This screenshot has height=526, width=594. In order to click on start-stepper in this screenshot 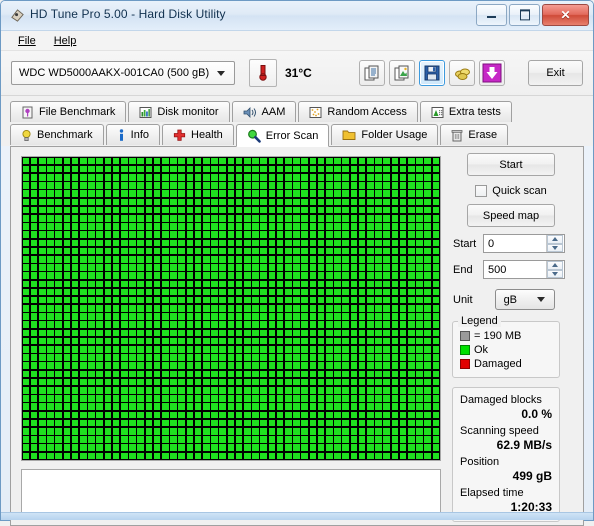, I will do `click(554, 243)`.